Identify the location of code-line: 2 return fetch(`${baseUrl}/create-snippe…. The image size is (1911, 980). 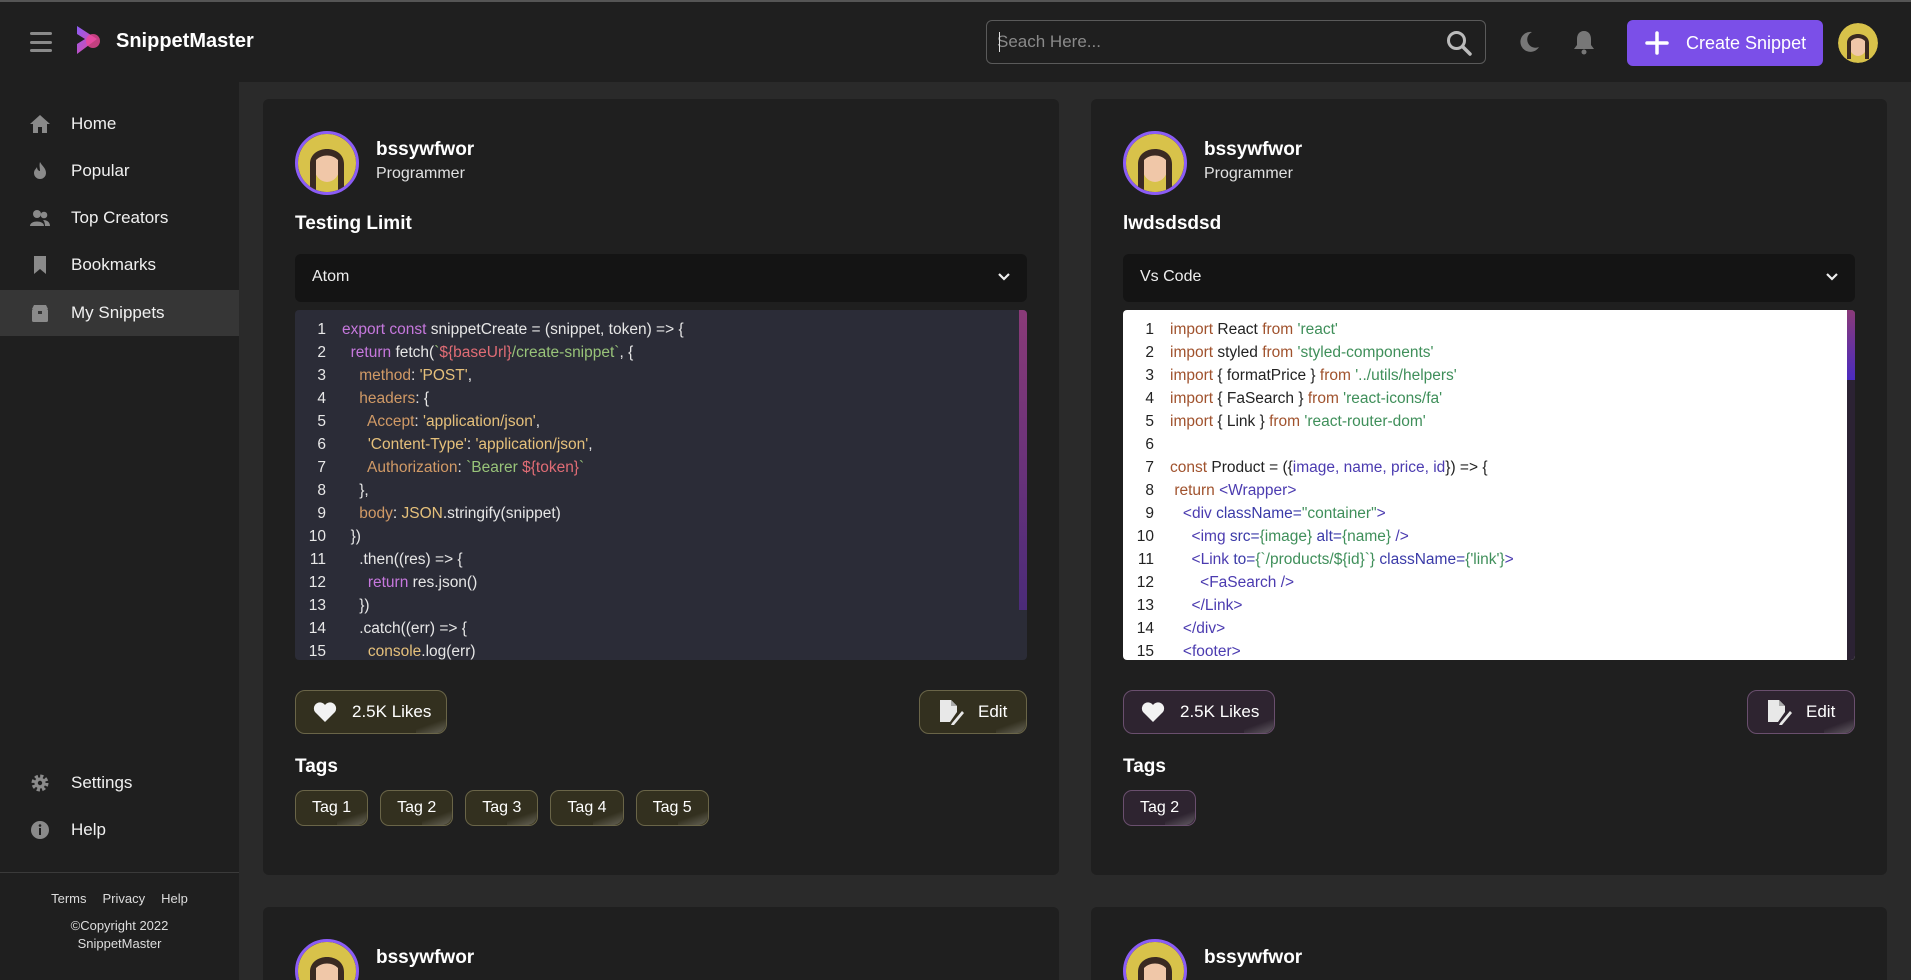
(661, 352).